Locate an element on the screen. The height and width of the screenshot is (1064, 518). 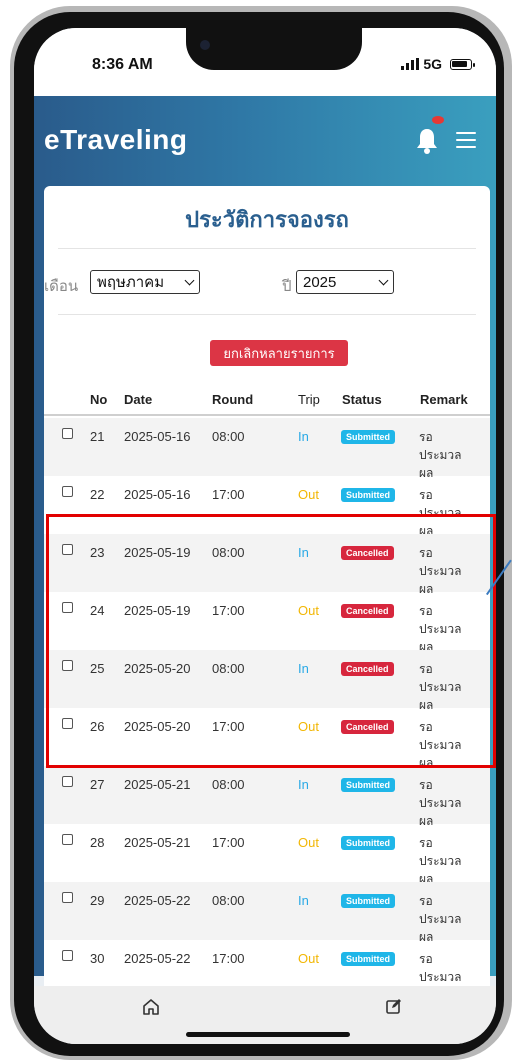
bottom-nav is located at coordinates (265, 1015).